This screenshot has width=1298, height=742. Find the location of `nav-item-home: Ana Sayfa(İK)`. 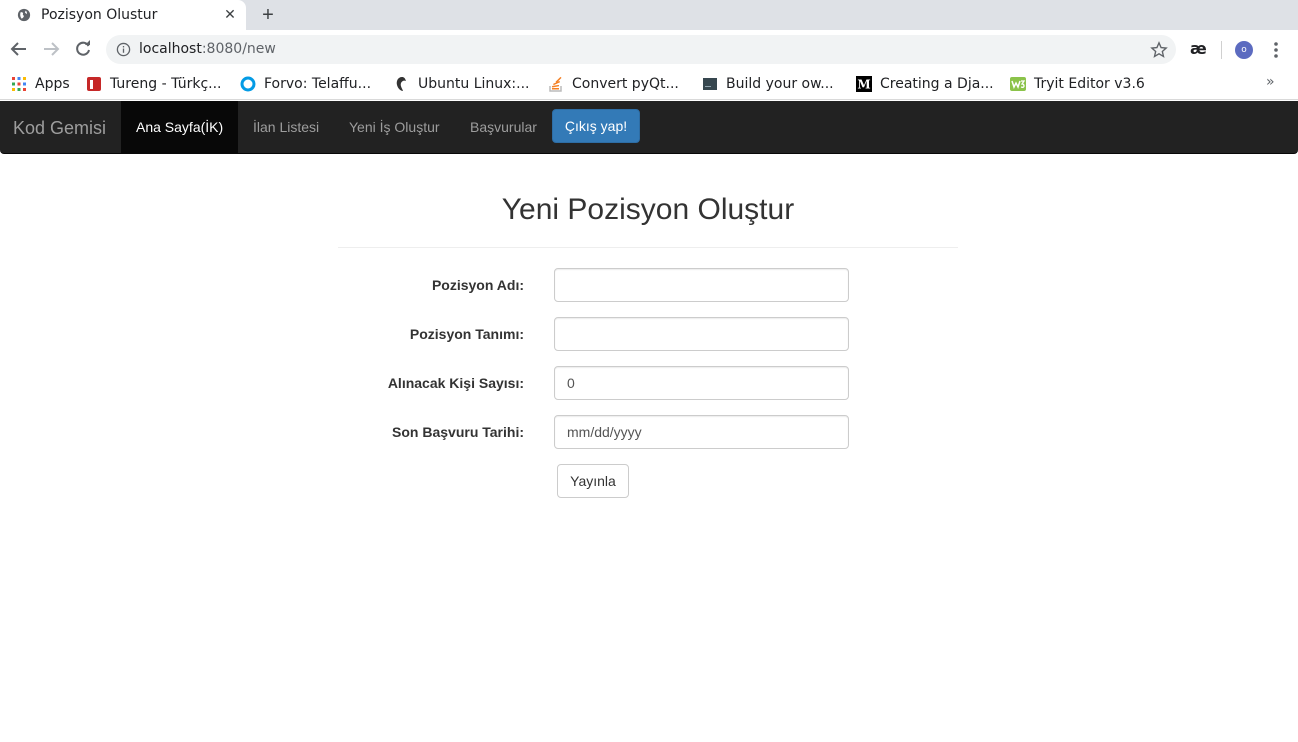

nav-item-home: Ana Sayfa(İK) is located at coordinates (180, 127).